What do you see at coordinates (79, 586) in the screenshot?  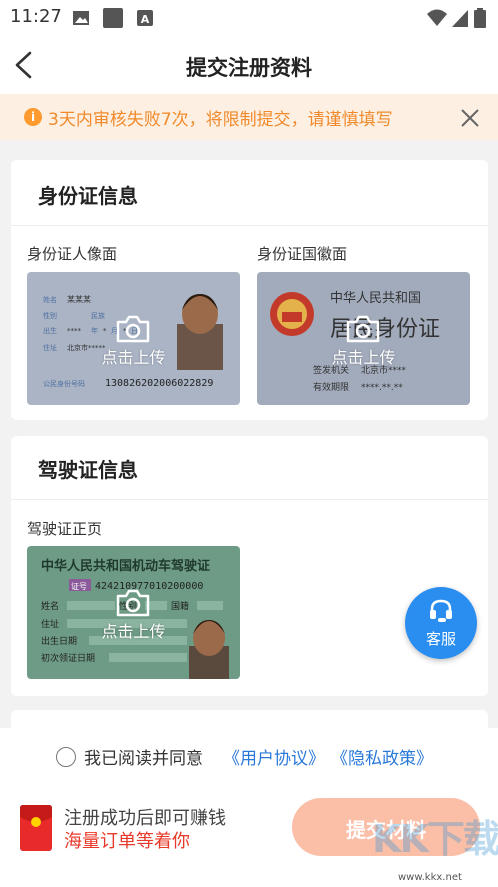 I see `svg-text: 证号` at bounding box center [79, 586].